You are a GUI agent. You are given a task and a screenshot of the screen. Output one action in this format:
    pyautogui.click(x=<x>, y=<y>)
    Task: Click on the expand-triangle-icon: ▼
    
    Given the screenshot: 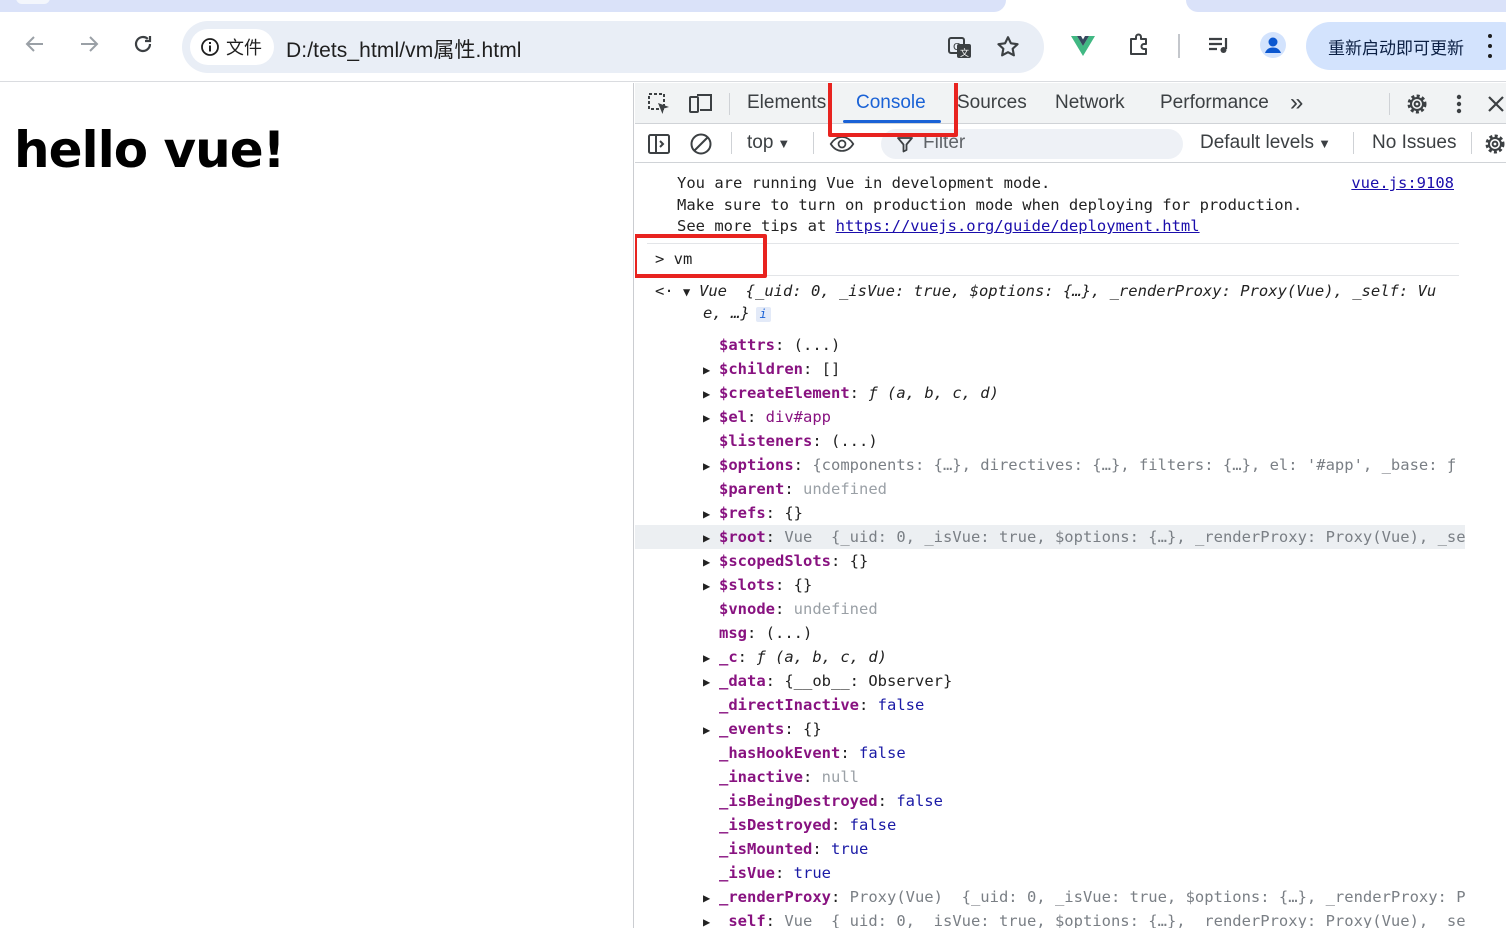 What is the action you would take?
    pyautogui.click(x=691, y=292)
    